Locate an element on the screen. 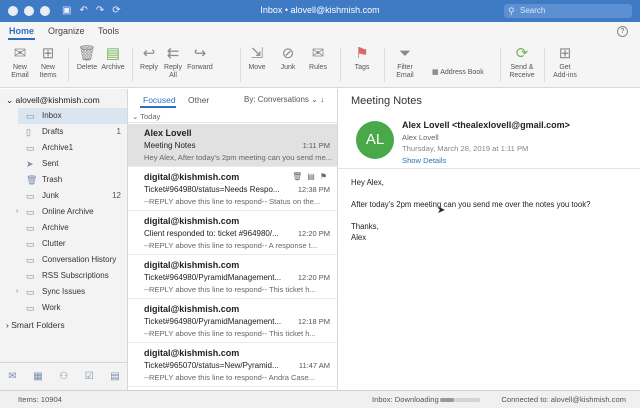  search-input: ⚲ Search is located at coordinates (568, 11).